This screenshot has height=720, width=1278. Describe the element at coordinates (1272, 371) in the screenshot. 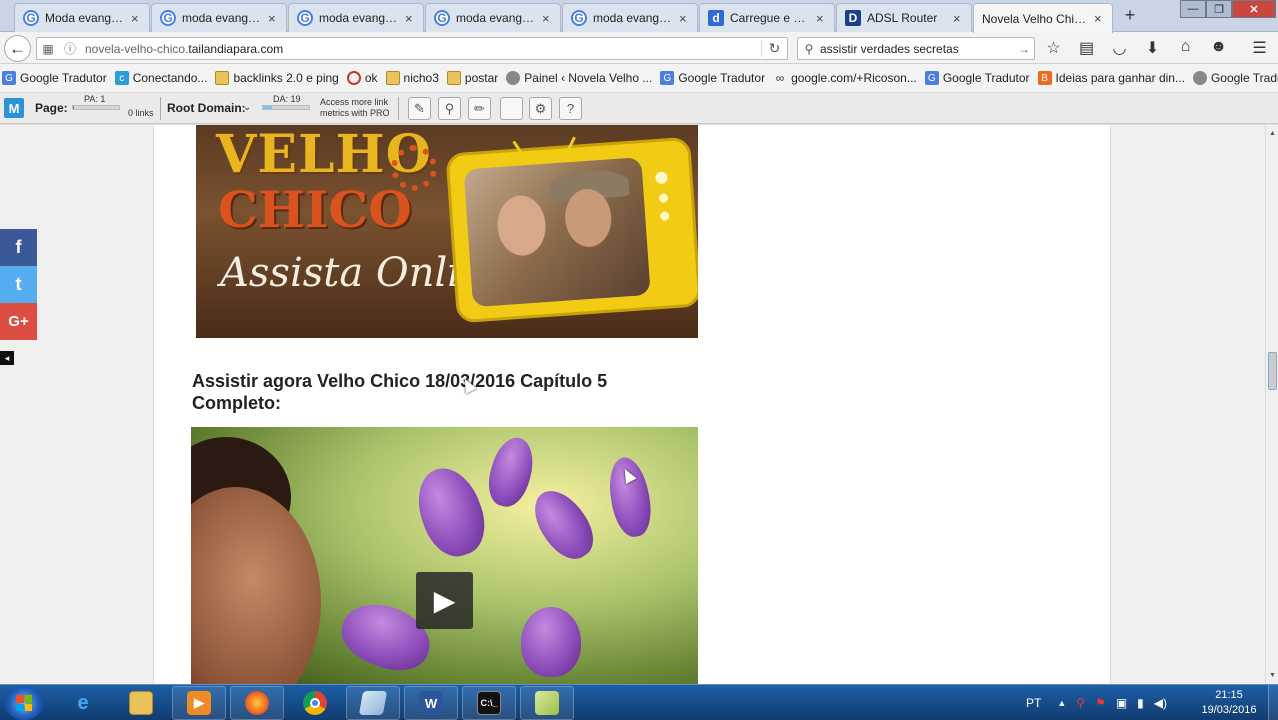

I see `scrollbar-thumb` at that location.